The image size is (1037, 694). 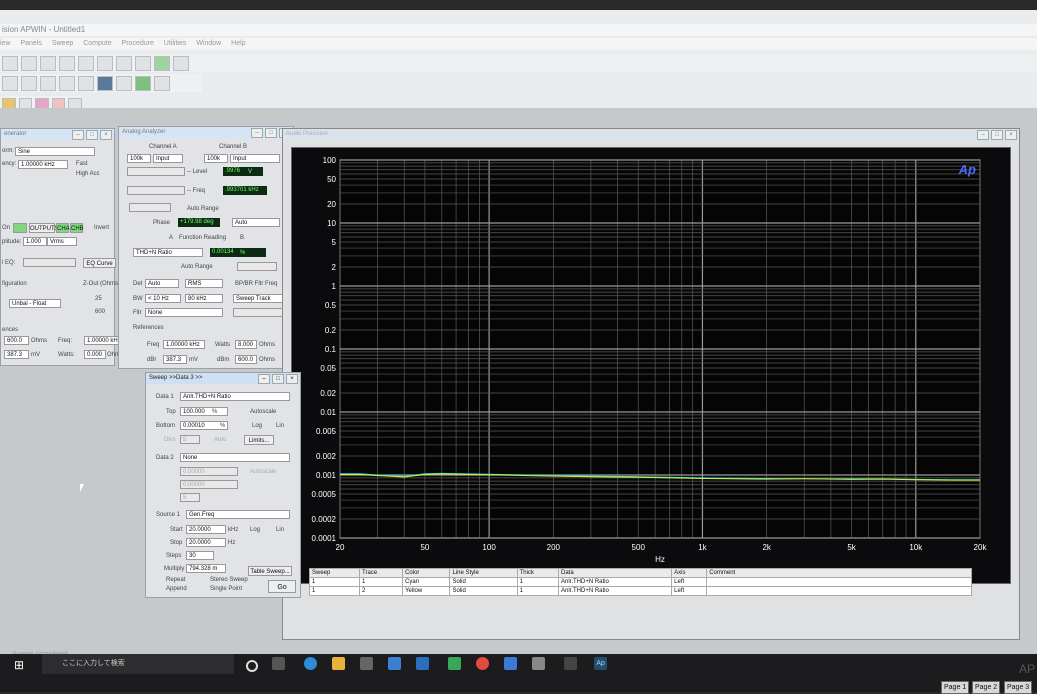 What do you see at coordinates (252, 666) in the screenshot?
I see `cortana-icon` at bounding box center [252, 666].